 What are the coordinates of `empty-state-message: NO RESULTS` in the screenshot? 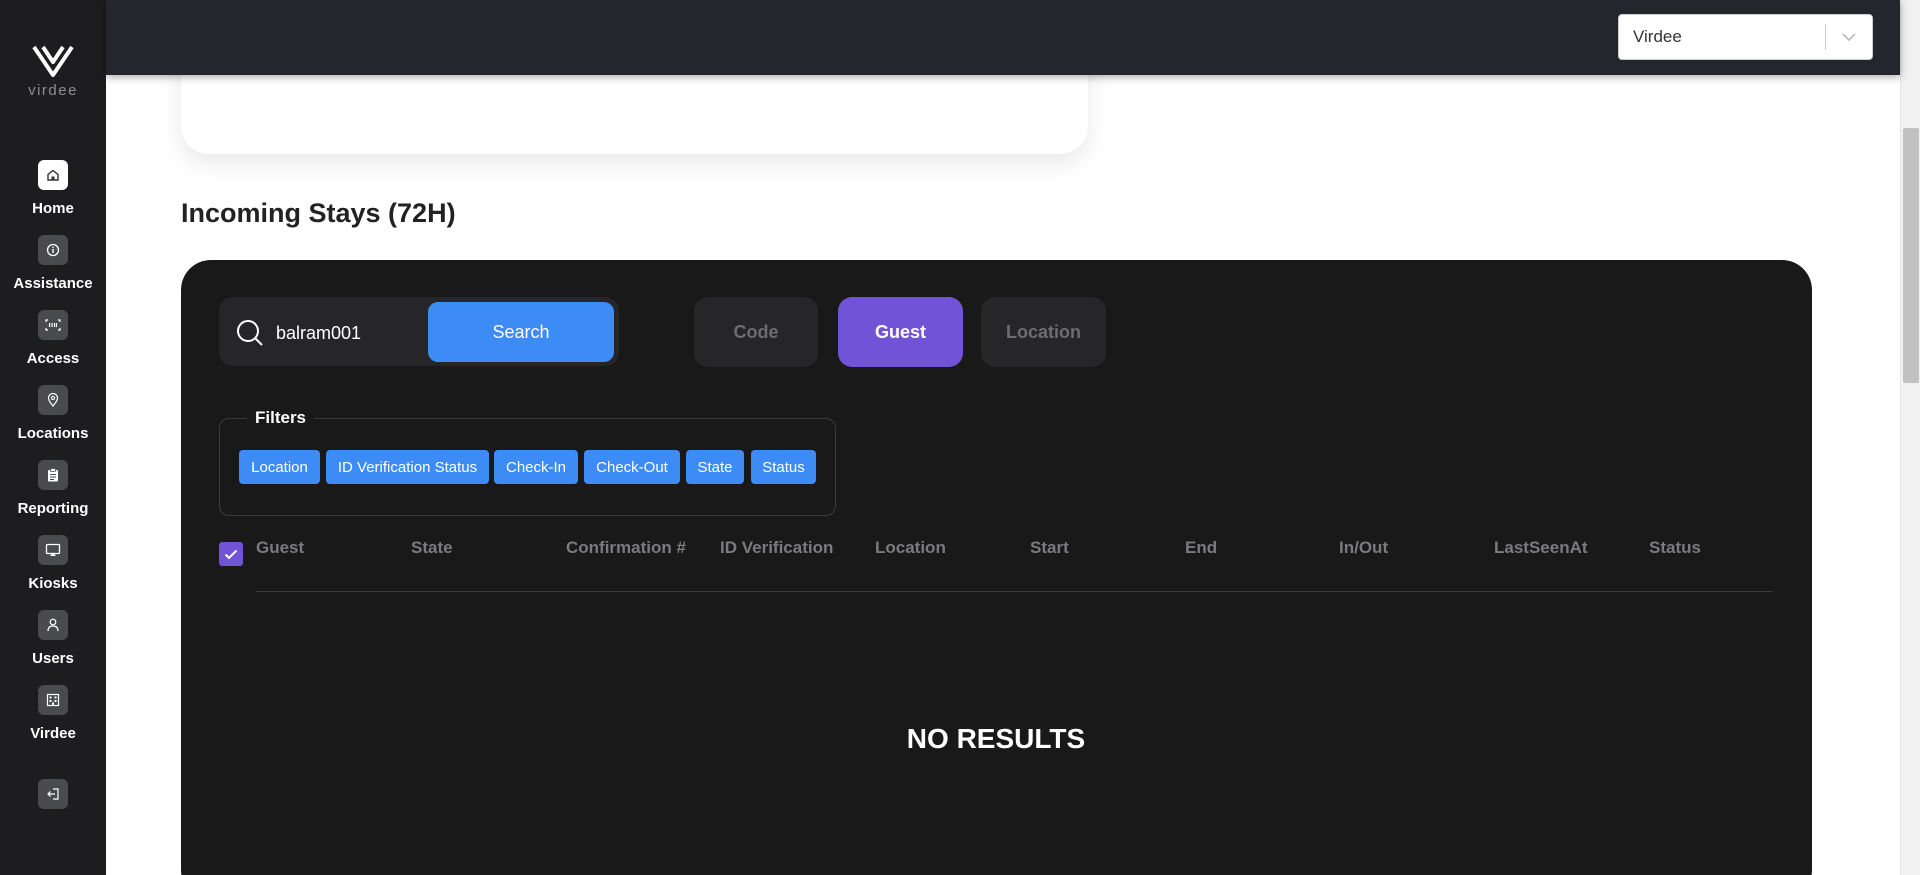 It's located at (996, 738).